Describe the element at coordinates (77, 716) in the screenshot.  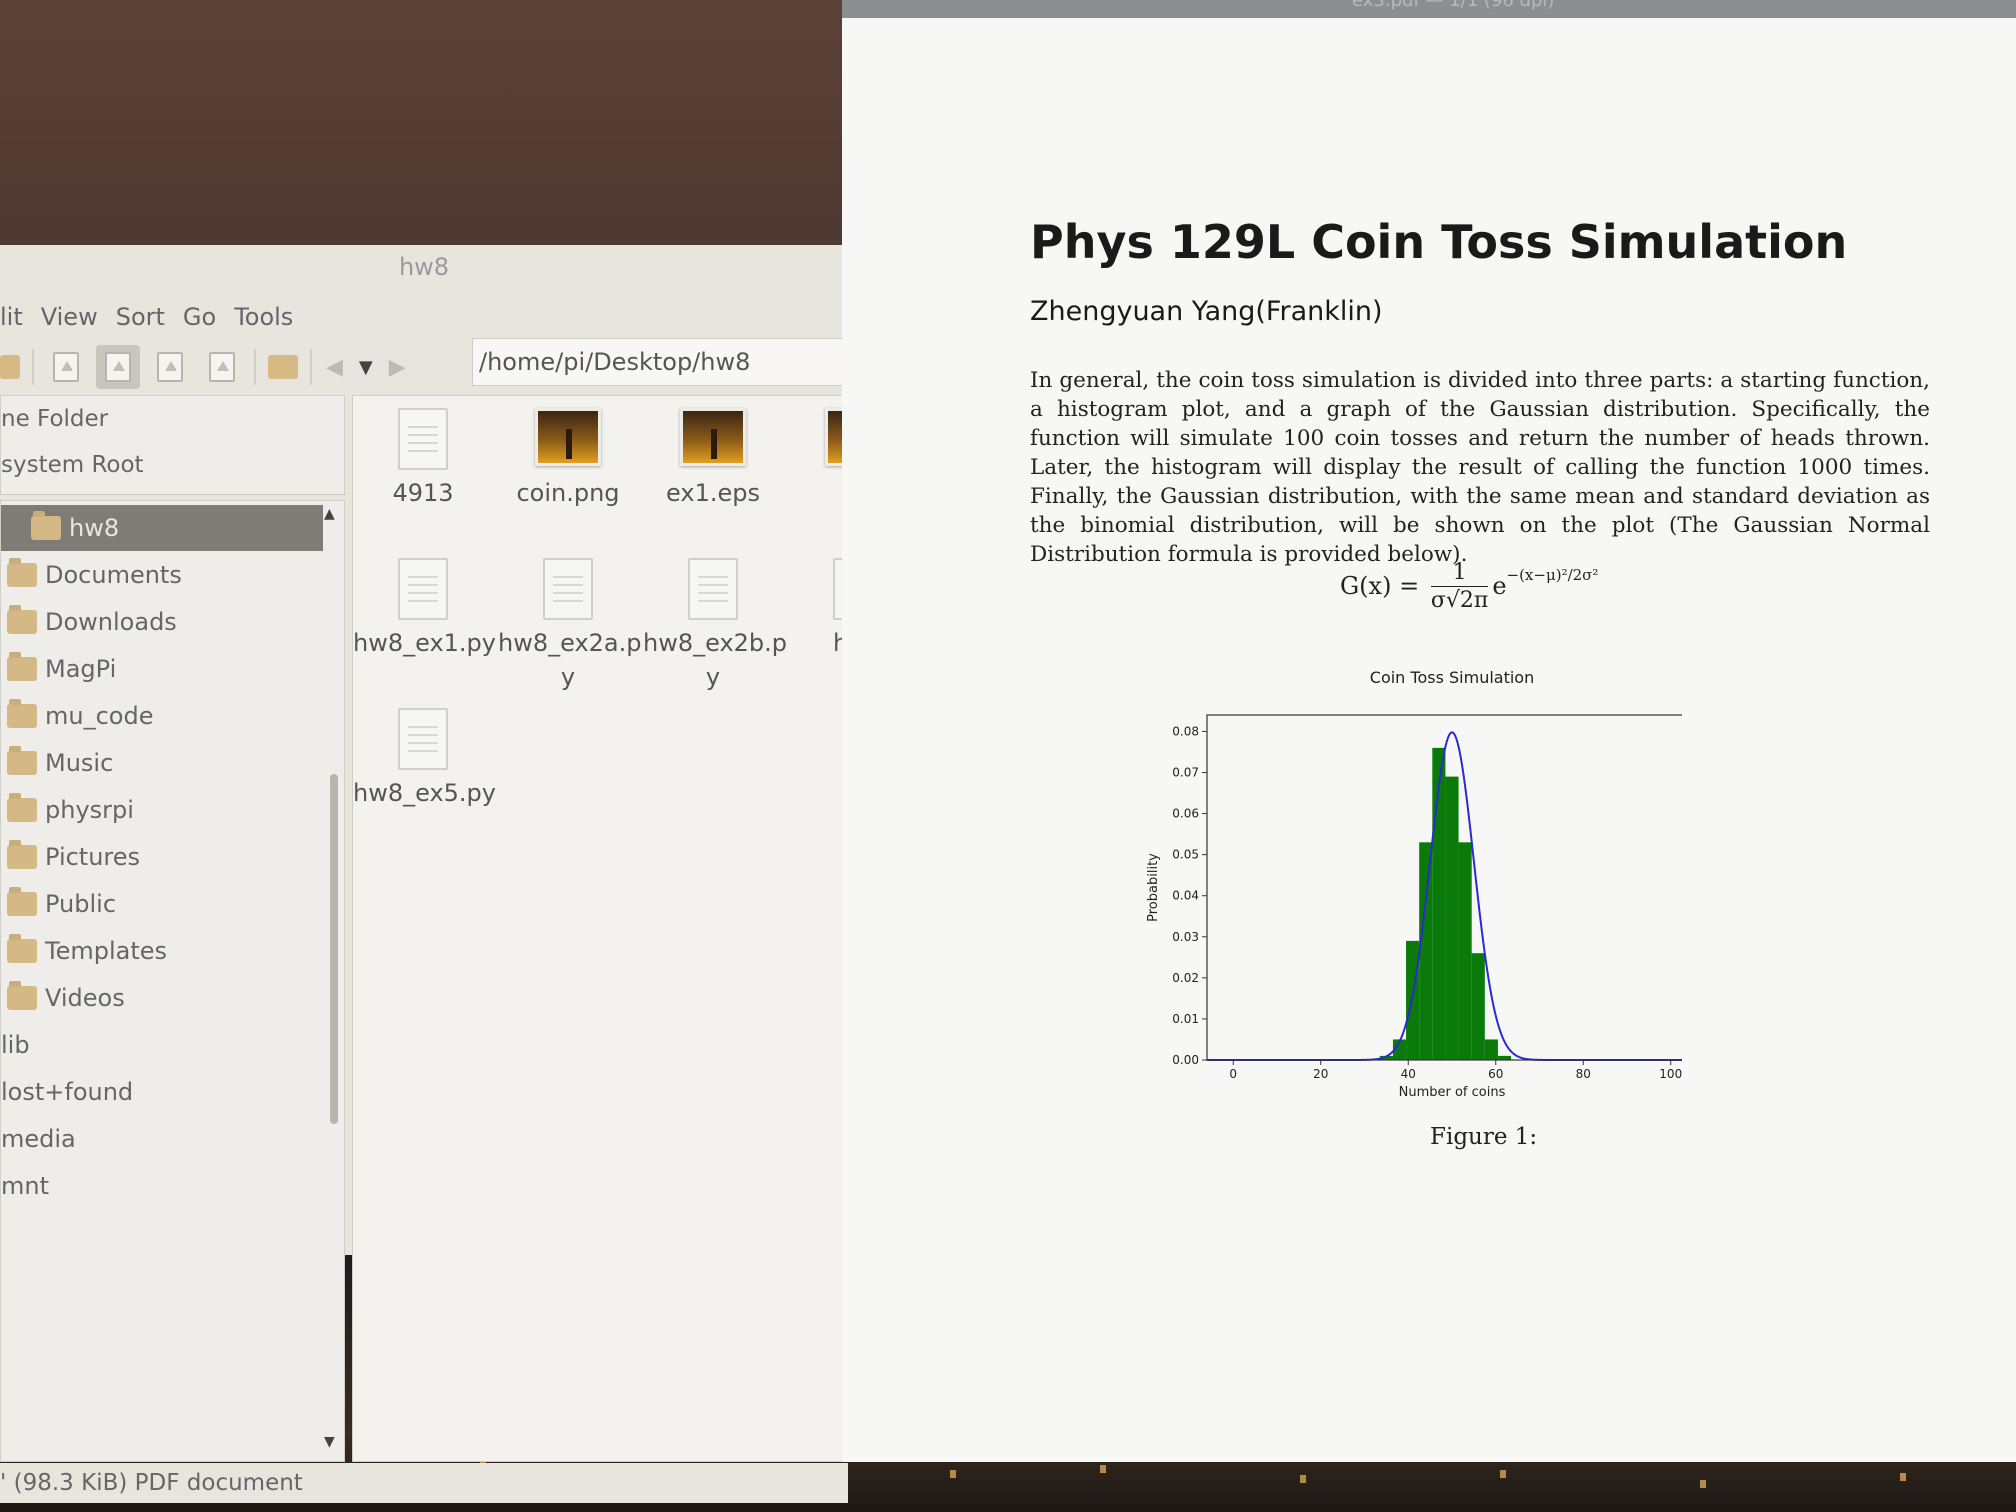
I see `tree-item-mu-code: mu_code` at that location.